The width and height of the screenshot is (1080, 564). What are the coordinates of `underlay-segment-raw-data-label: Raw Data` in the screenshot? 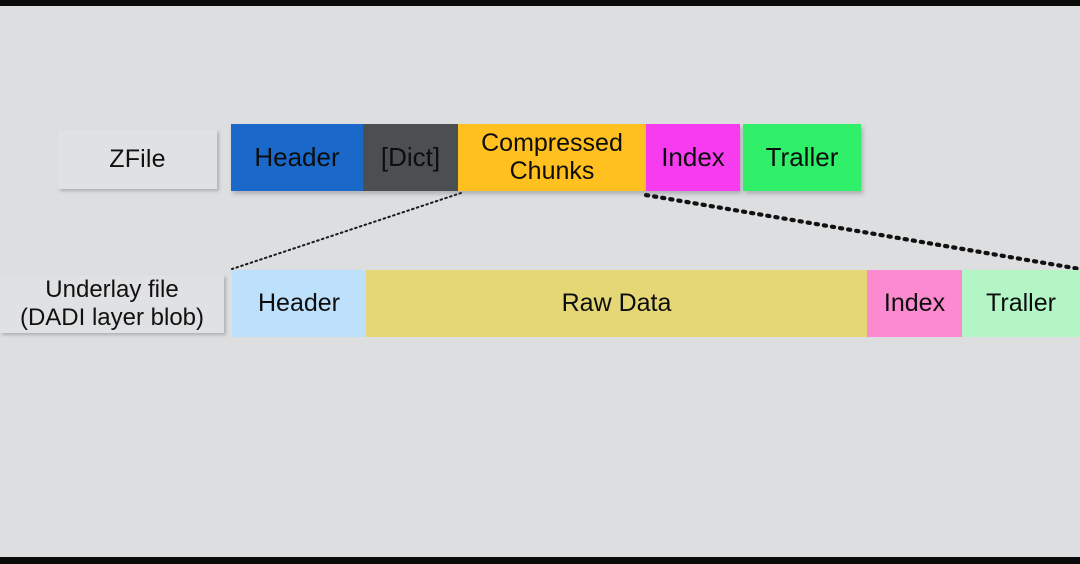 It's located at (616, 302).